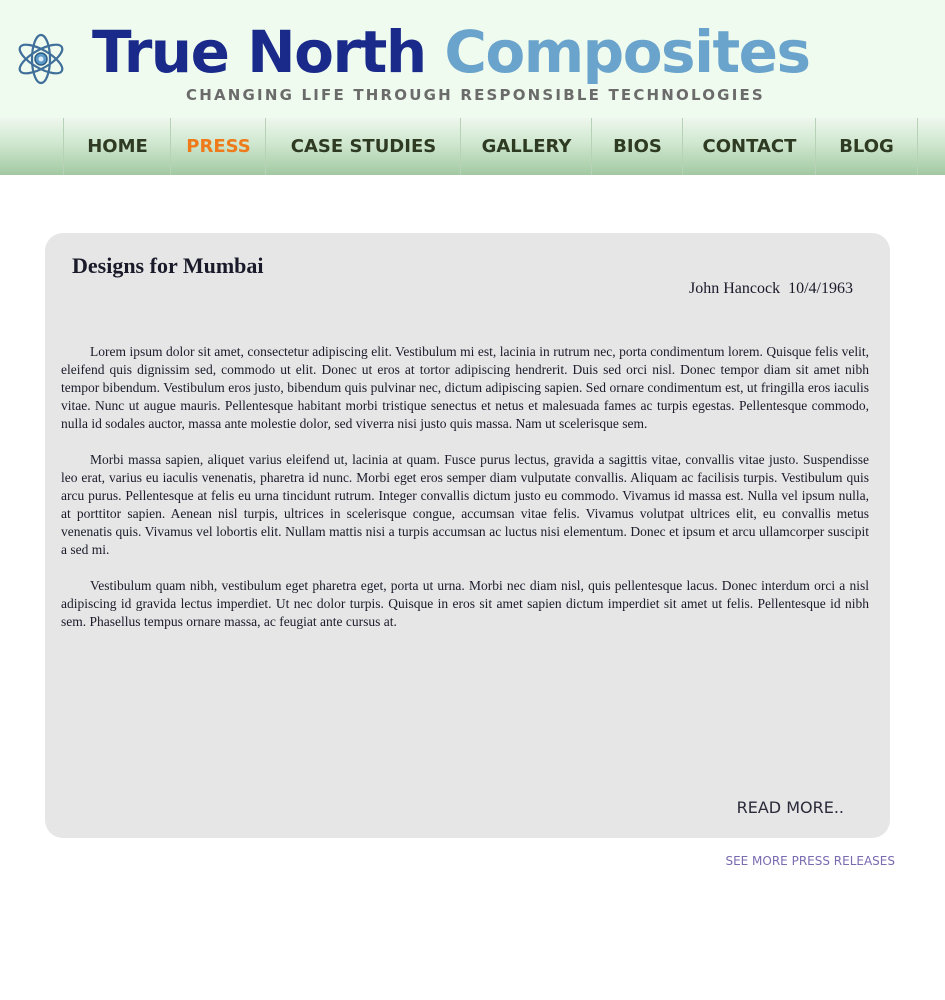 This screenshot has height=1000, width=945. I want to click on nav-item-gallery: GALLERY, so click(526, 146).